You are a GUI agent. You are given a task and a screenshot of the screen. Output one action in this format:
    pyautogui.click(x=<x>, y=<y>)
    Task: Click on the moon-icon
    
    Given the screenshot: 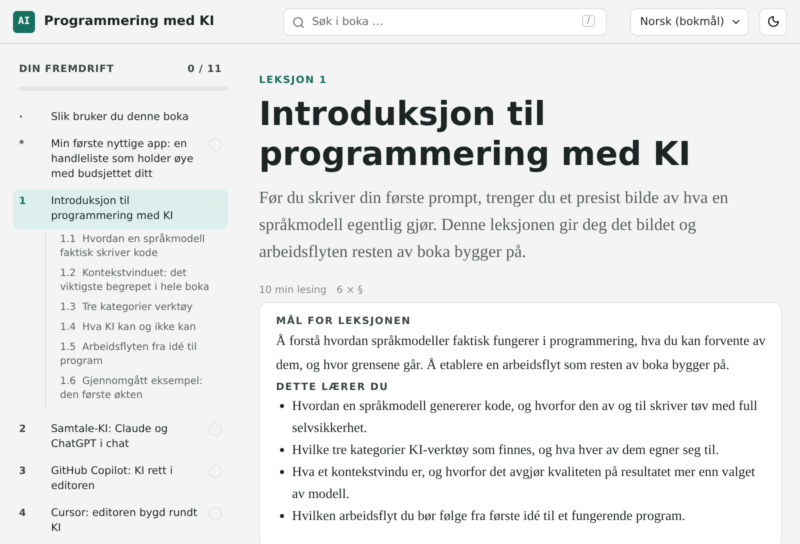 What is the action you would take?
    pyautogui.click(x=773, y=21)
    